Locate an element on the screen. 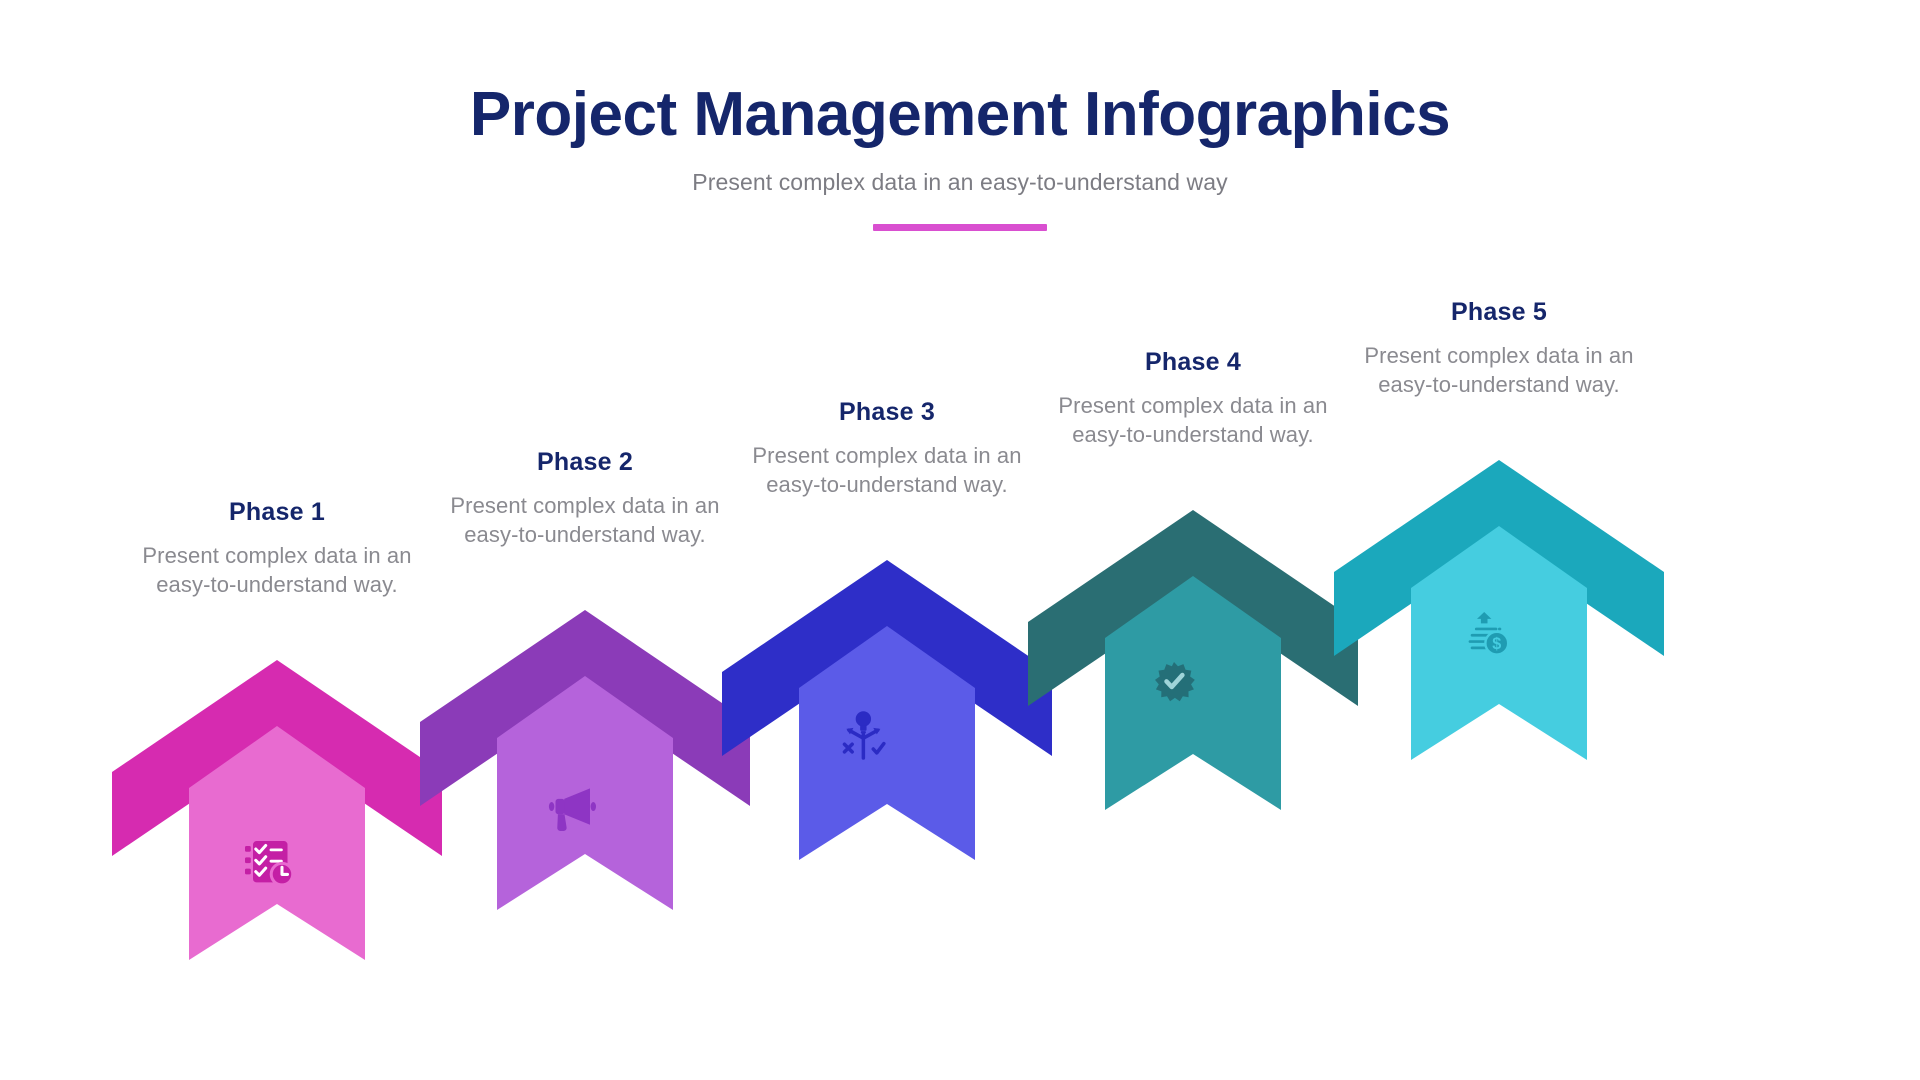 This screenshot has width=1920, height=1080. step-4-graphic is located at coordinates (1193, 660).